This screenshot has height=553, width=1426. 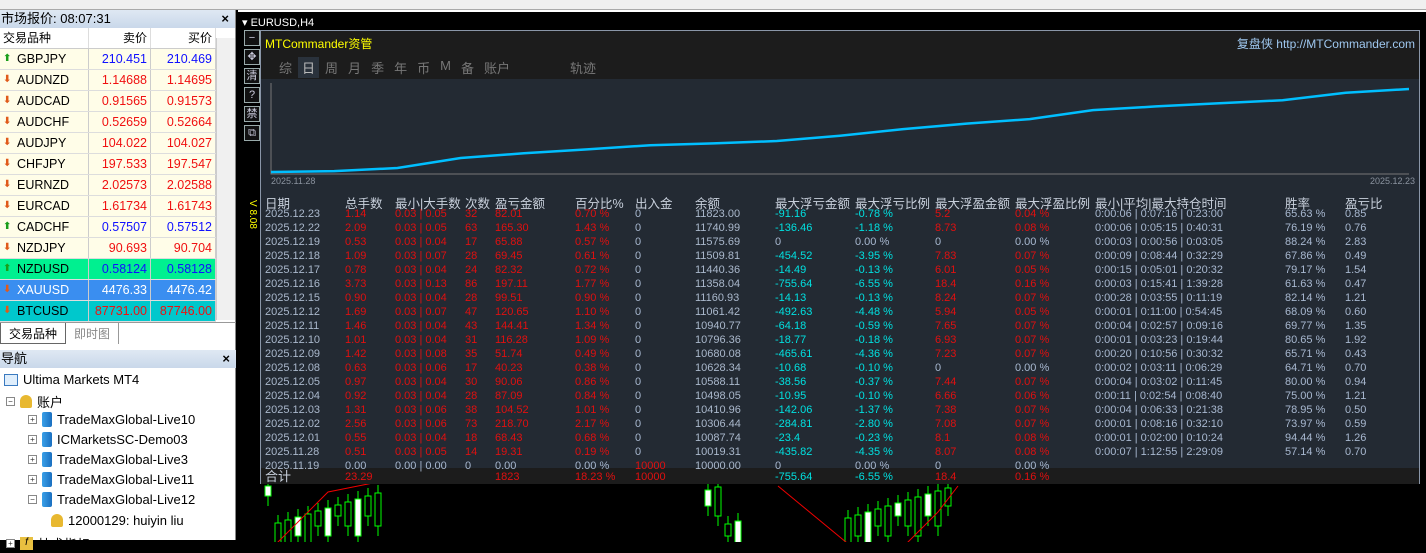 What do you see at coordinates (108, 59) in the screenshot?
I see `market-watch-row: ⬆ GBPJPY 210.451 210.469` at bounding box center [108, 59].